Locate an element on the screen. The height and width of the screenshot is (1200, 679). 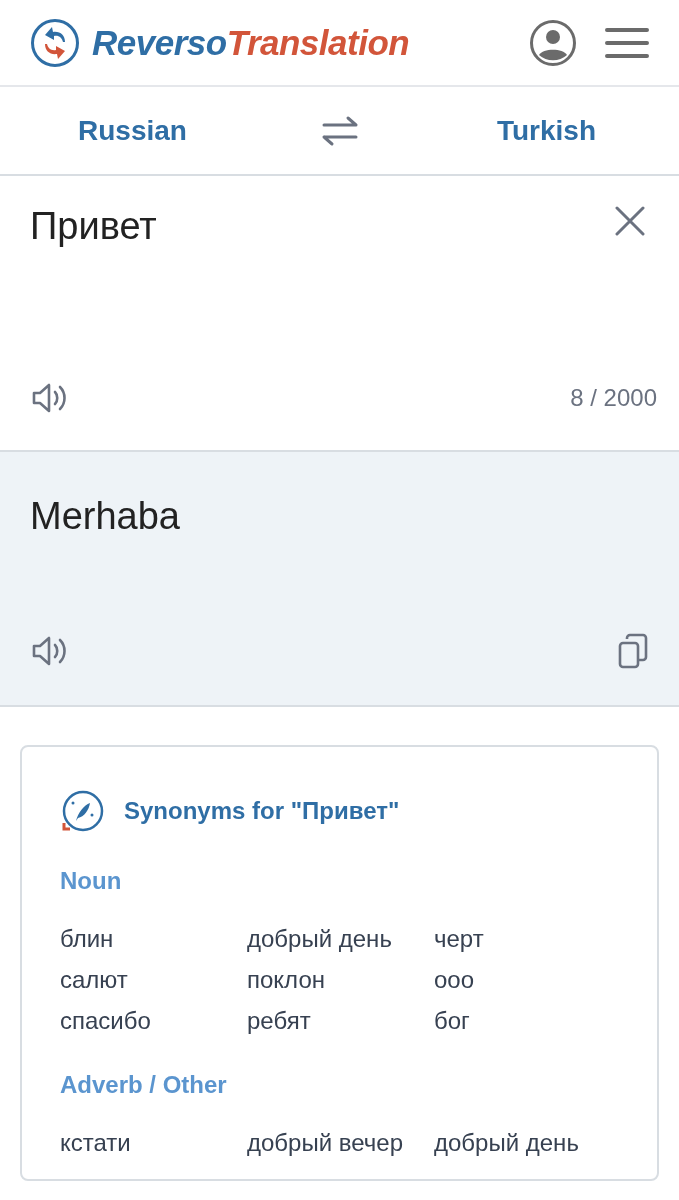
synonym-link: ооо is located at coordinates (526, 980).